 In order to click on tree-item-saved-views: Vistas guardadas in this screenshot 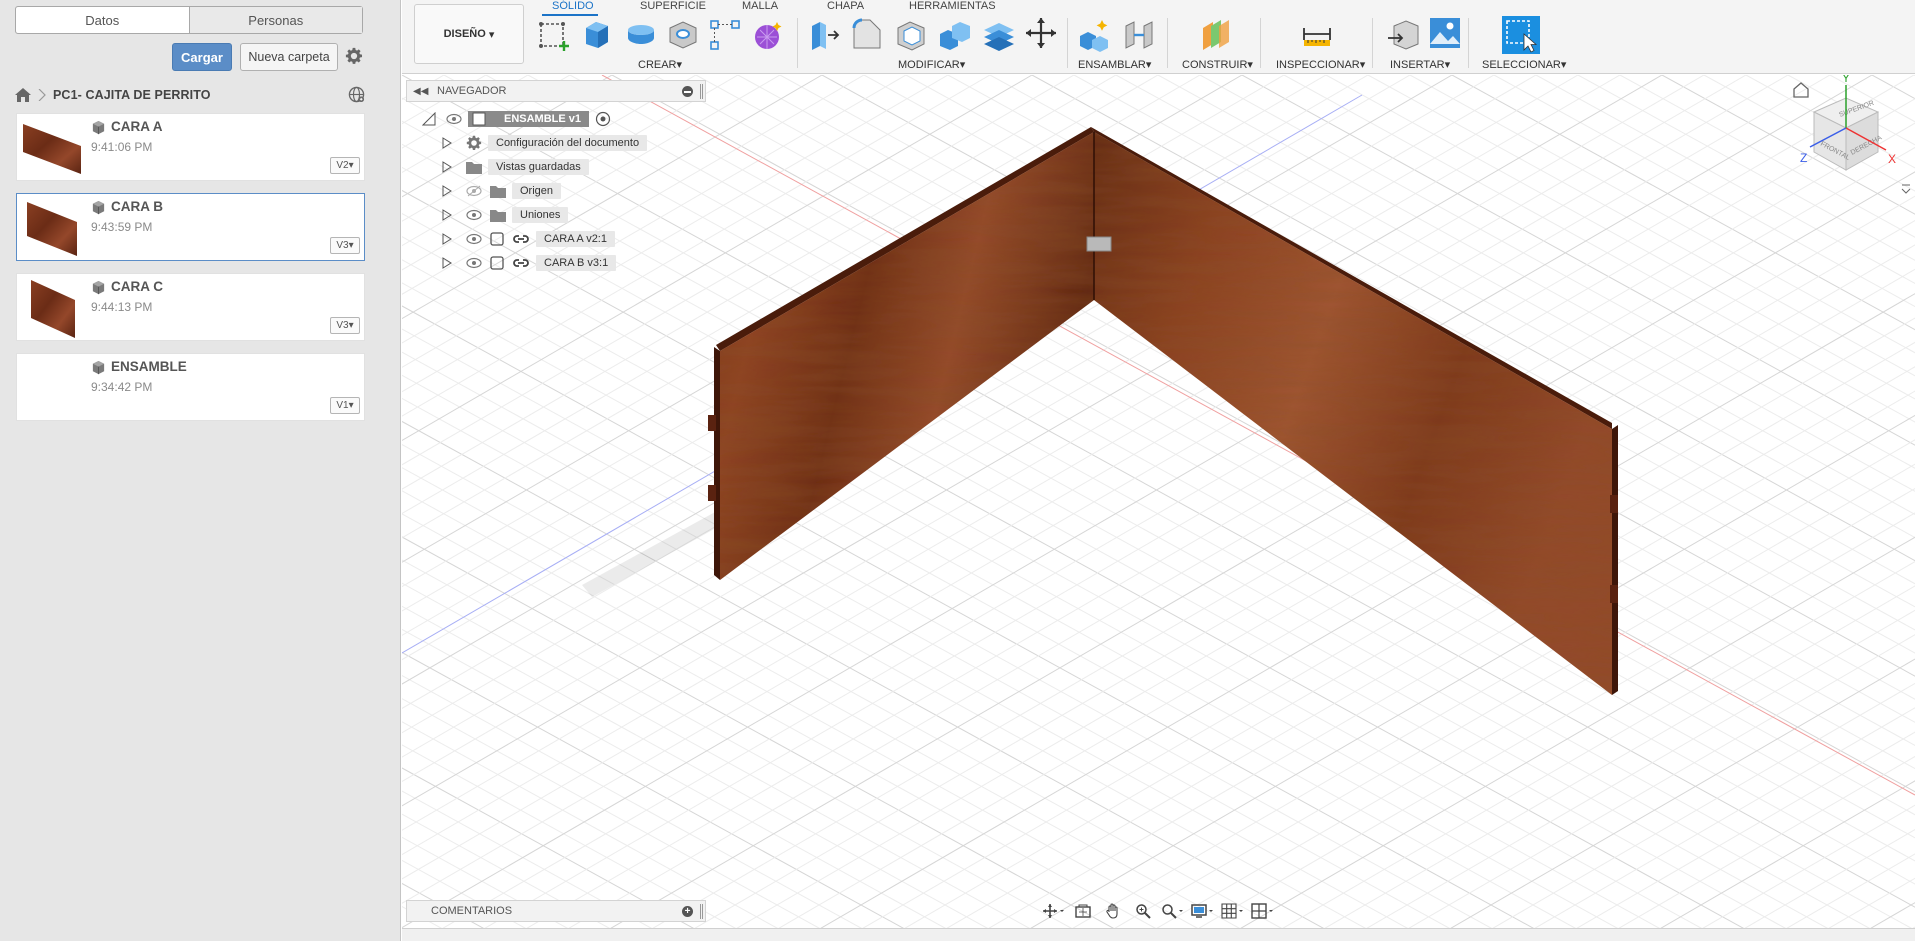, I will do `click(515, 167)`.